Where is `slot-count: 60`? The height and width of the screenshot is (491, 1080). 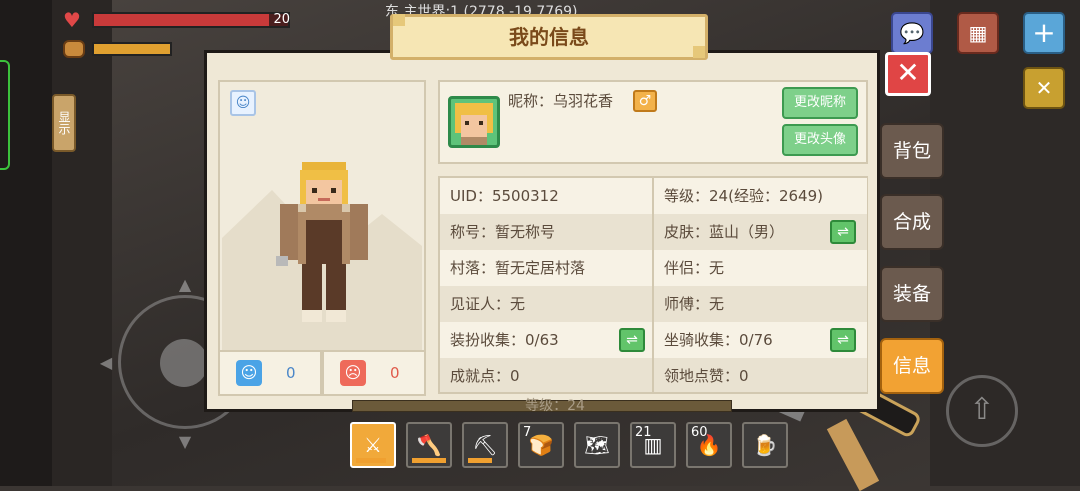 slot-count: 60 is located at coordinates (699, 432).